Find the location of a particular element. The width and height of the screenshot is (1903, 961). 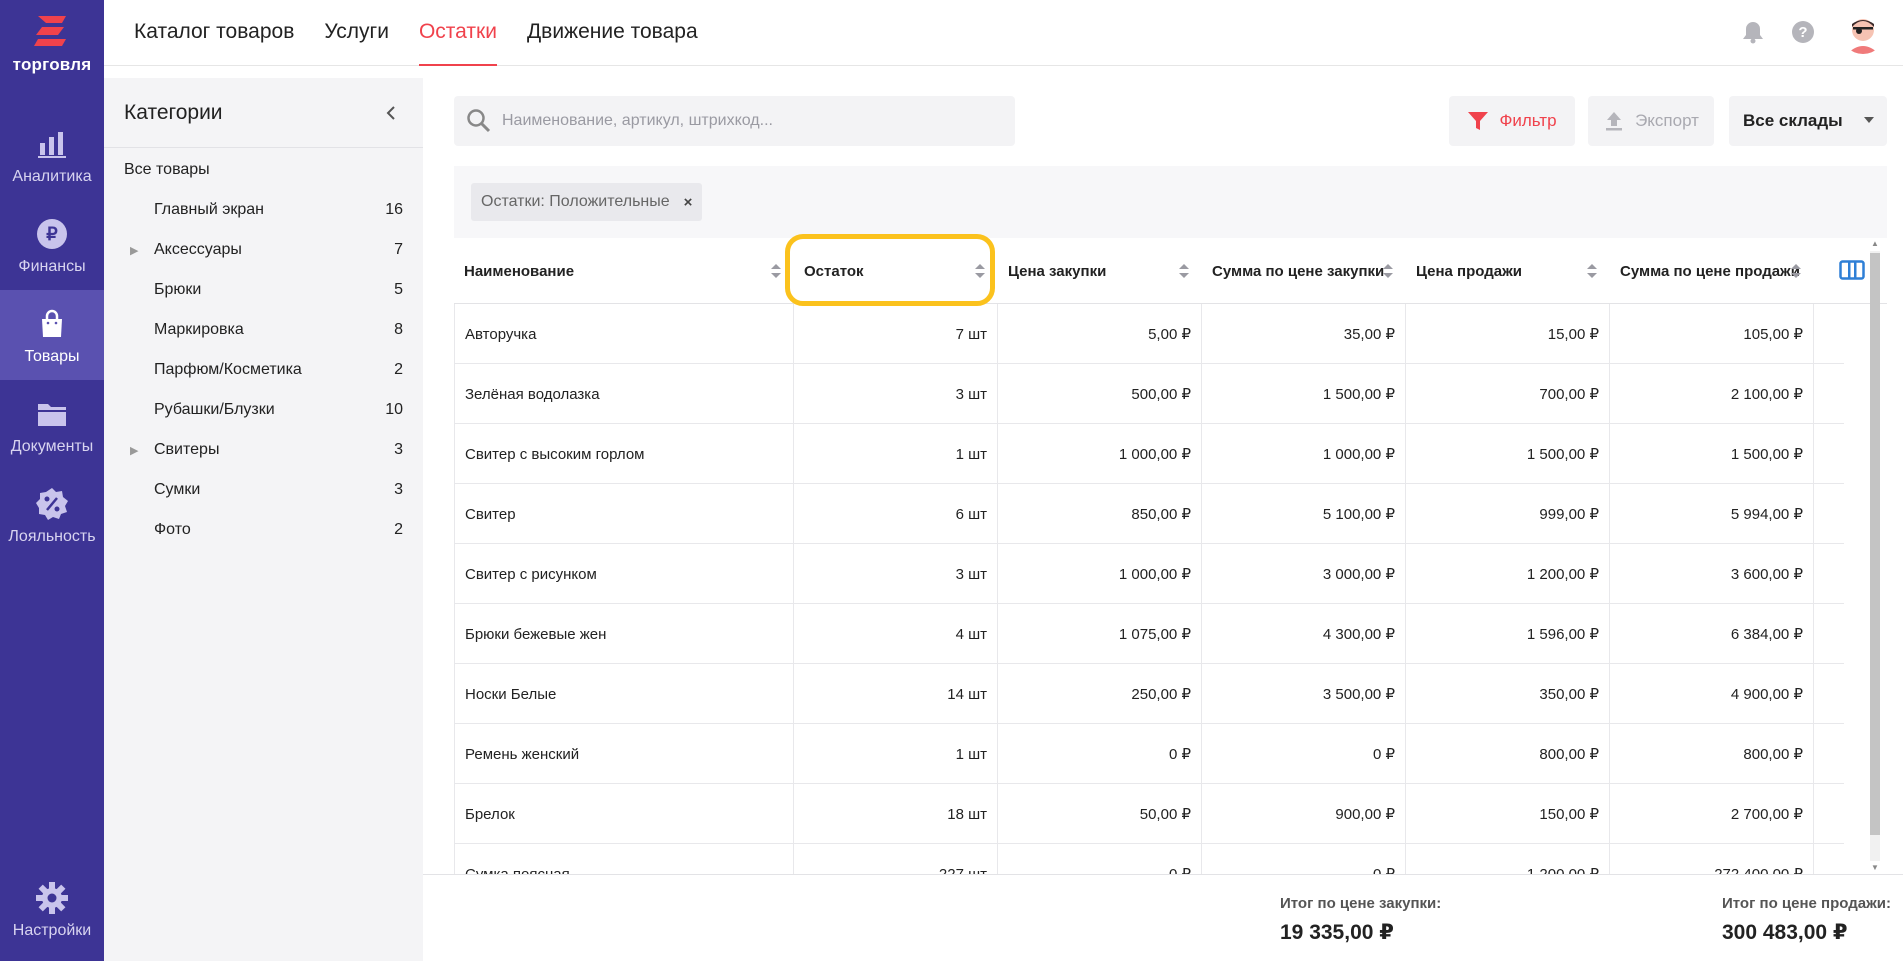

cell-sale-sum: 272 400,00 ₽ is located at coordinates (1712, 859).